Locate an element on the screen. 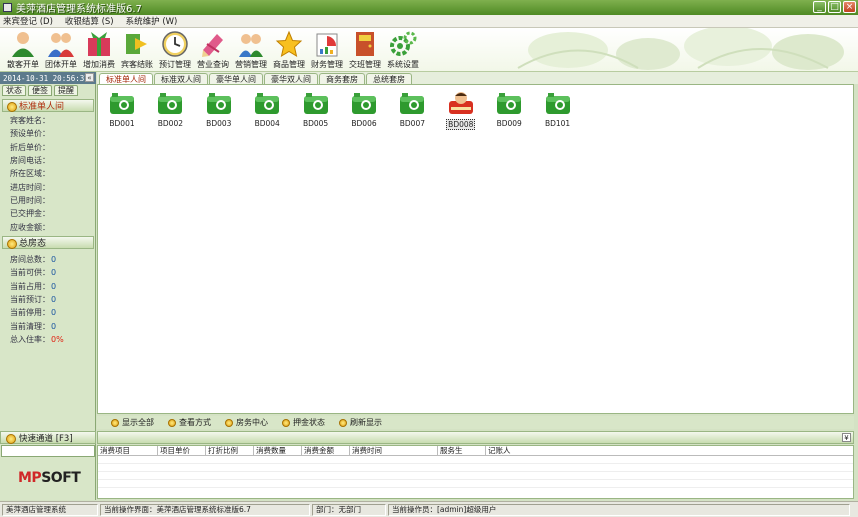 The width and height of the screenshot is (858, 517). tab-standard-single: 标准单人间 is located at coordinates (126, 78).